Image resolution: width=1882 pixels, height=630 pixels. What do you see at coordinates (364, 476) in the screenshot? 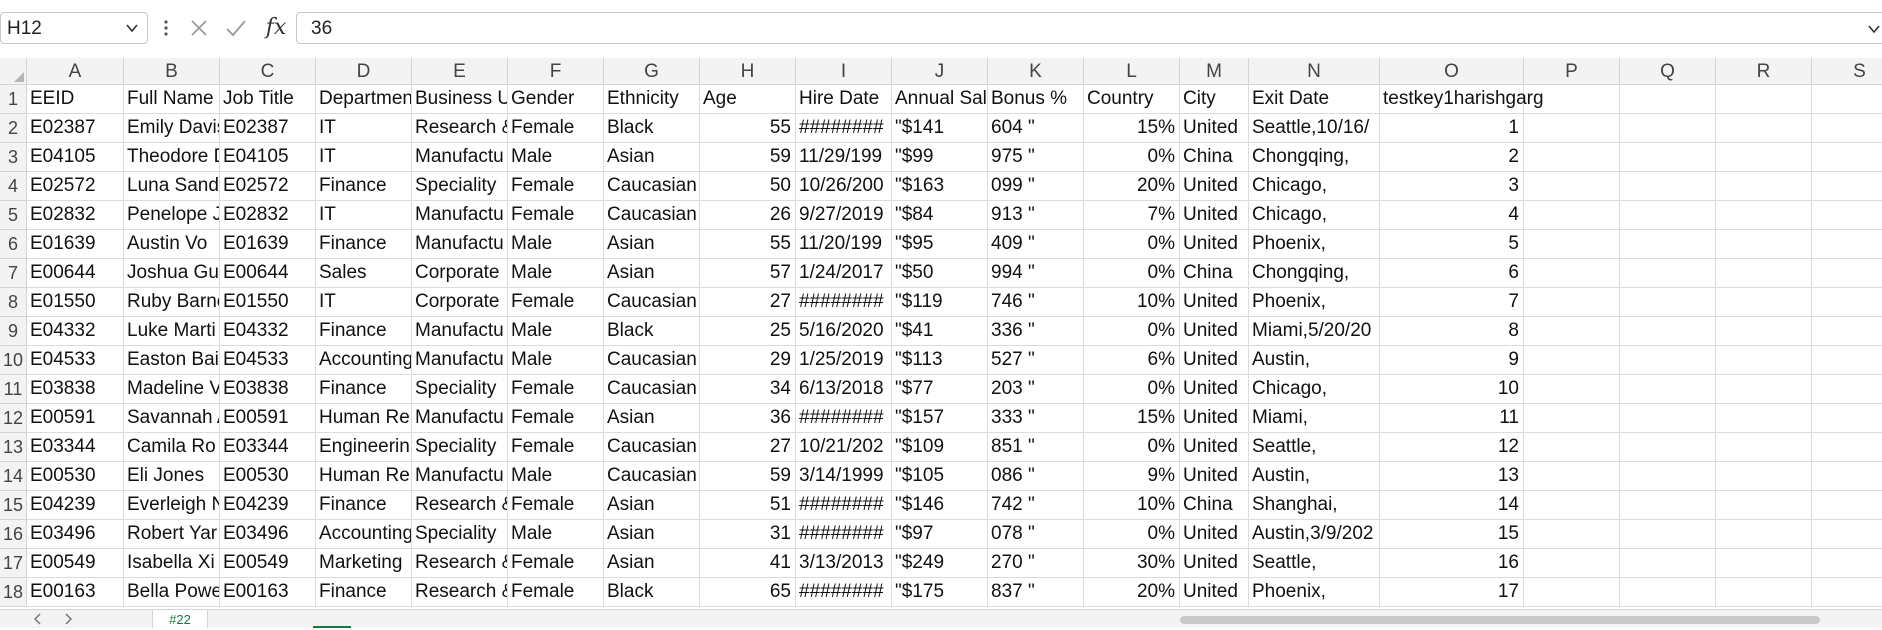
I see `cell-d14: Human Re` at bounding box center [364, 476].